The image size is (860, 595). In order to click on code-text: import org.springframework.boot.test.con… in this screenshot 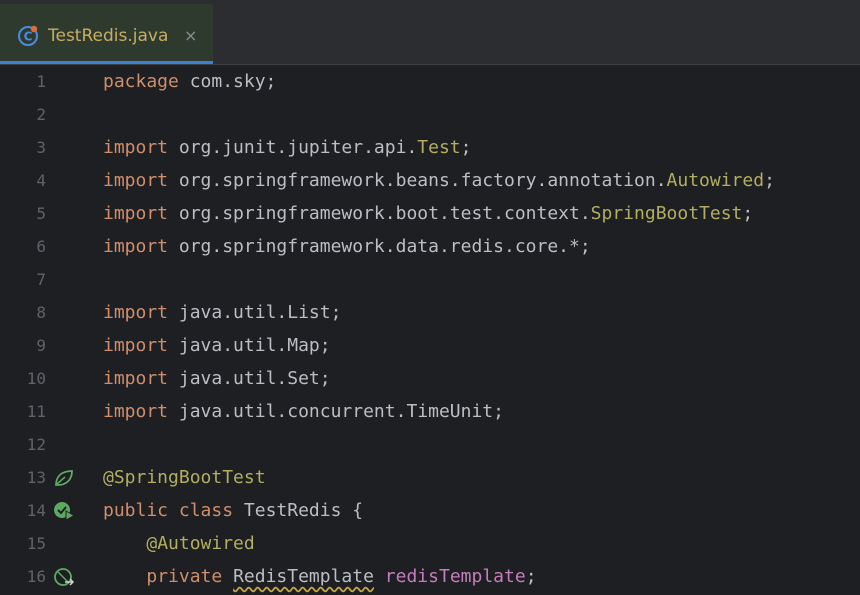, I will do `click(428, 213)`.